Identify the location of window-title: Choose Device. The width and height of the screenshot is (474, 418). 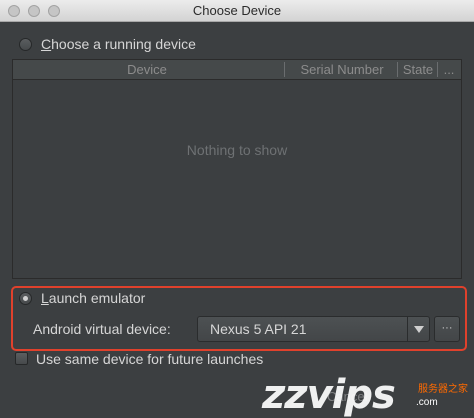
(237, 10).